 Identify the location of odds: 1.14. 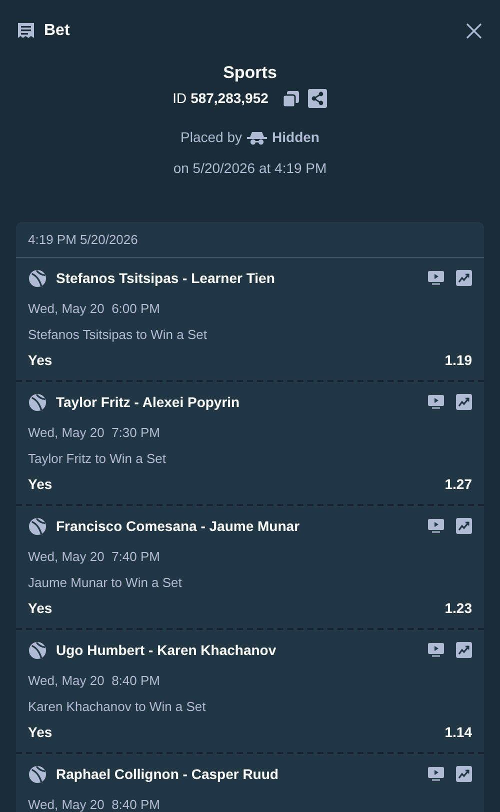
(458, 732).